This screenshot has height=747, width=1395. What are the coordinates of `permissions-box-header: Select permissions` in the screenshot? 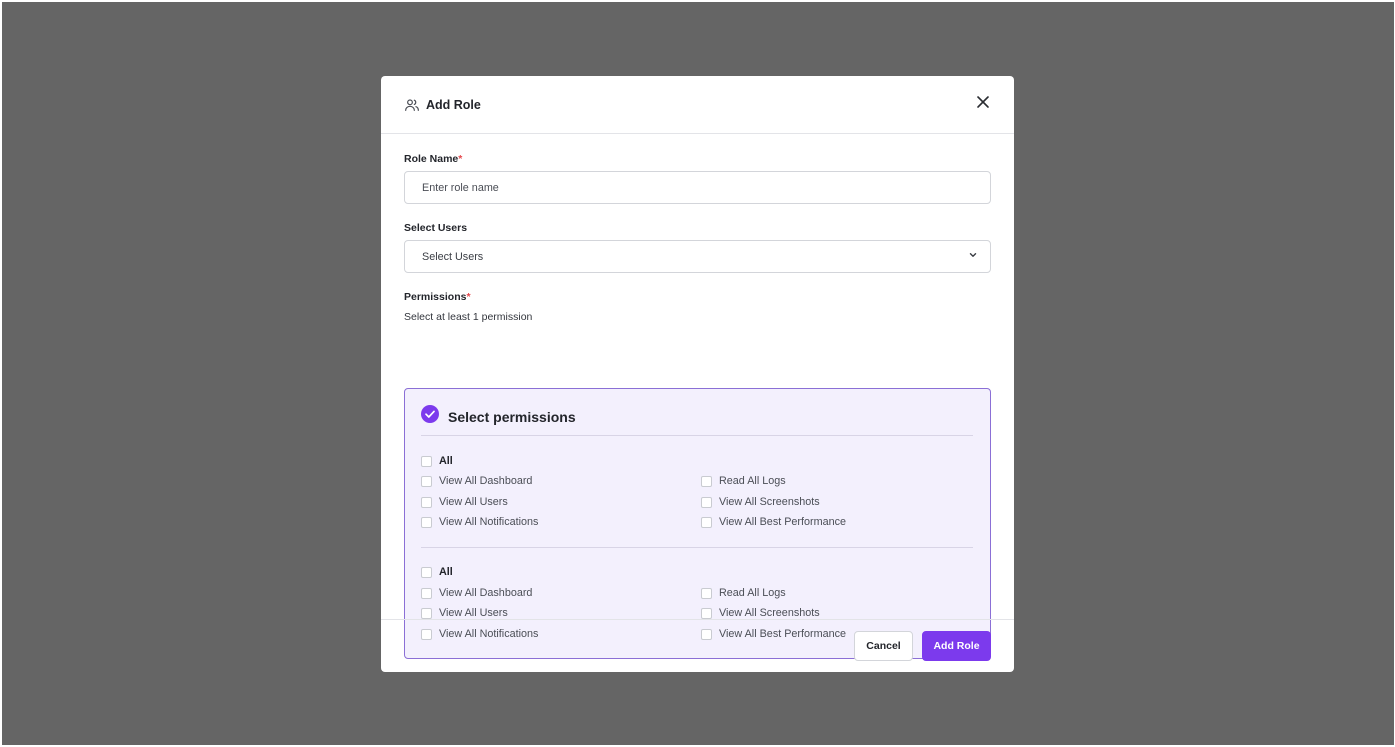 It's located at (498, 416).